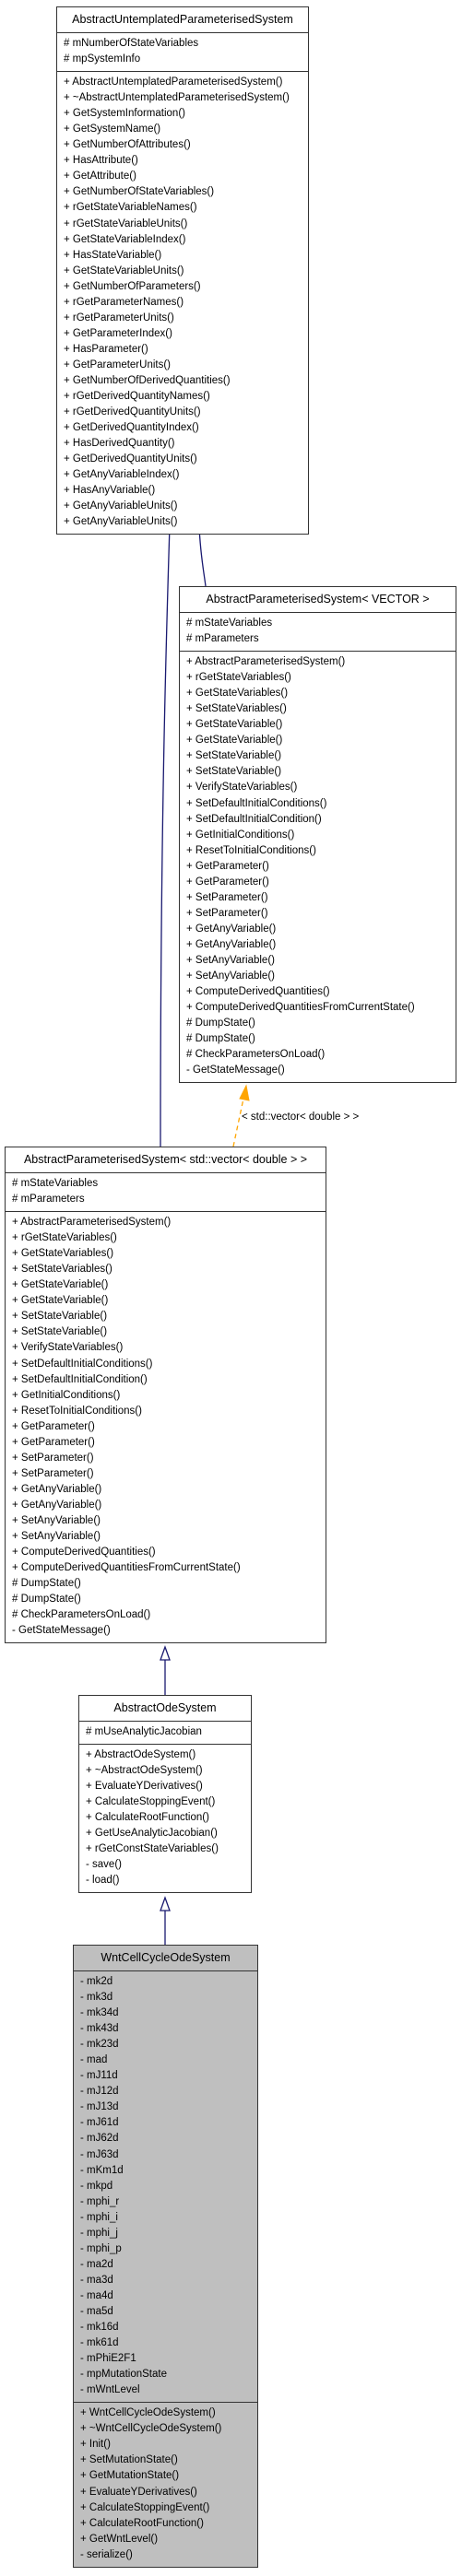 Image resolution: width=462 pixels, height=2576 pixels. Describe the element at coordinates (103, 59) in the screenshot. I see `attribute-row: # mpSystemInfo` at that location.